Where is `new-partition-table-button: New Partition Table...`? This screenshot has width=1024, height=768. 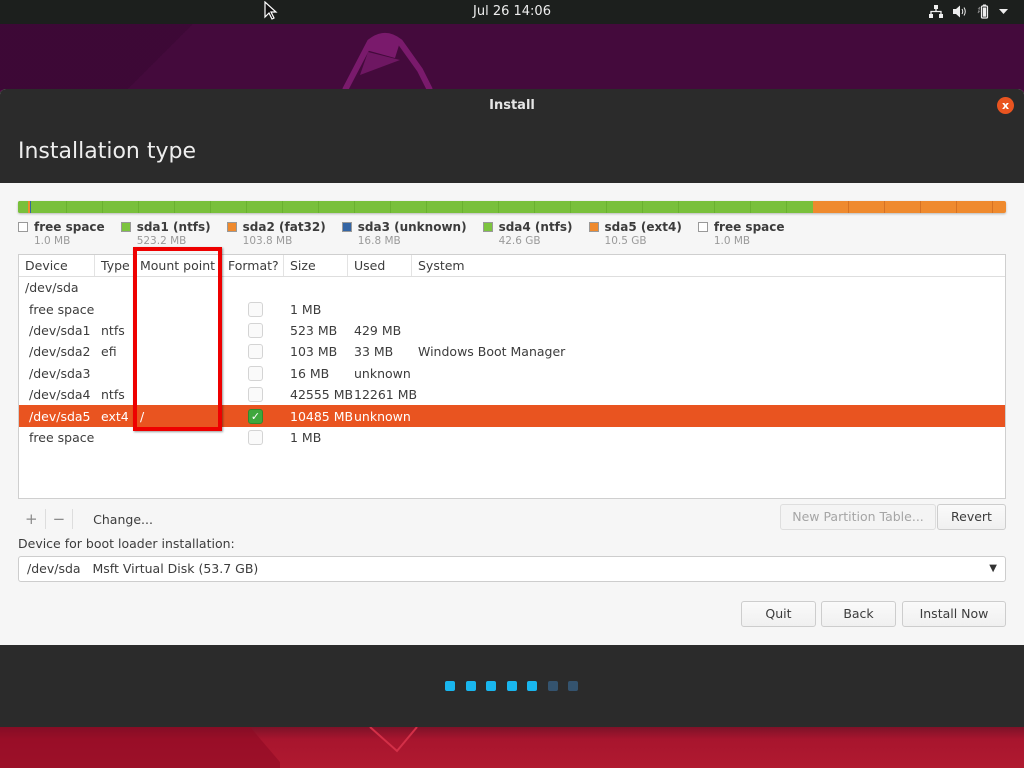
new-partition-table-button: New Partition Table... is located at coordinates (858, 517).